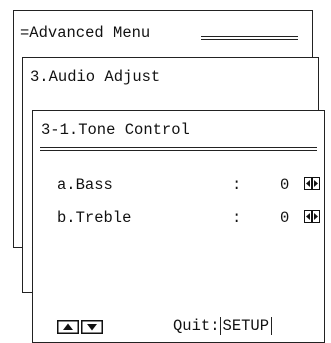 The width and height of the screenshot is (331, 343). What do you see at coordinates (196, 326) in the screenshot?
I see `quit-label: Quit:` at bounding box center [196, 326].